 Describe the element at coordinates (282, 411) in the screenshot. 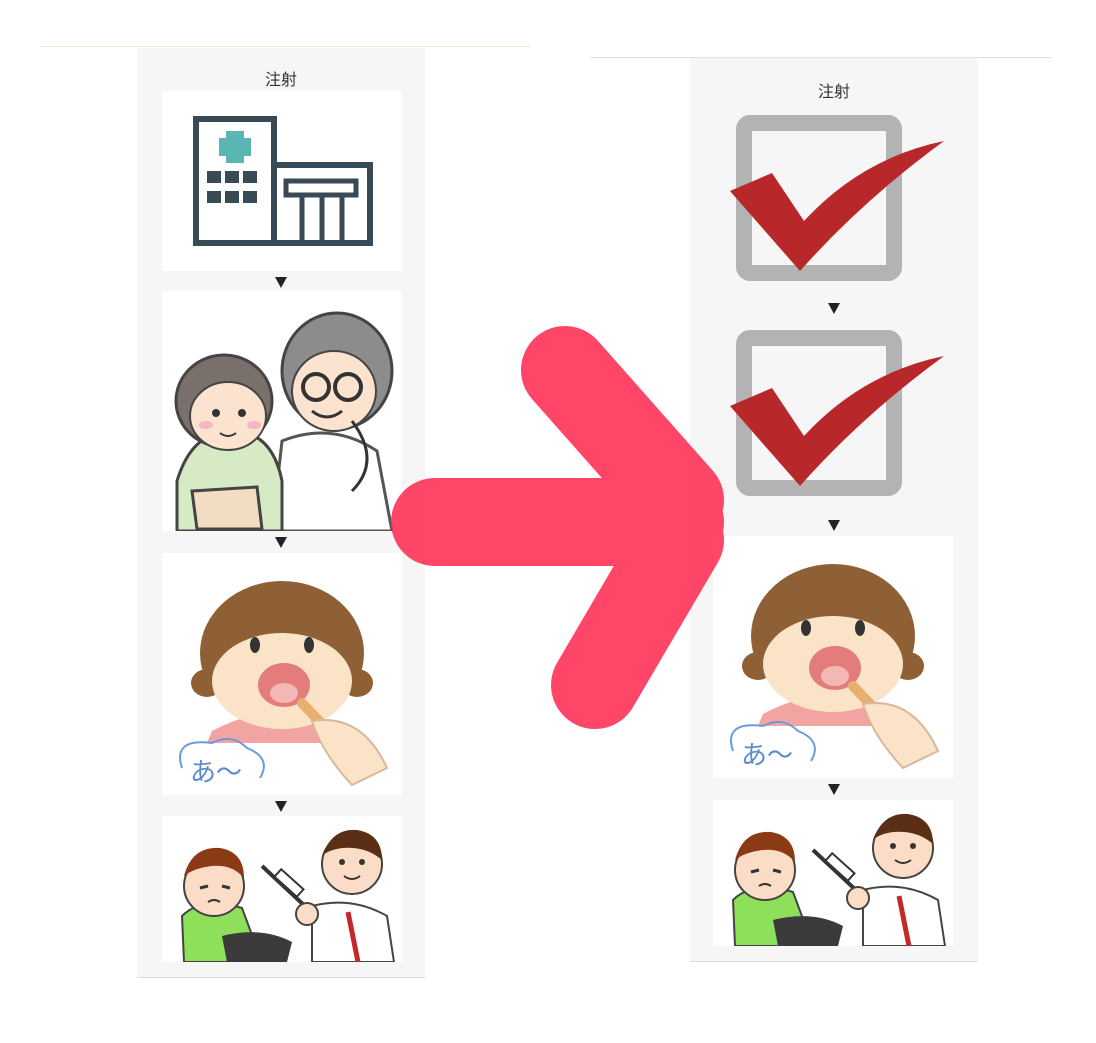

I see `doctor-with-child-stethoscope-icon` at that location.